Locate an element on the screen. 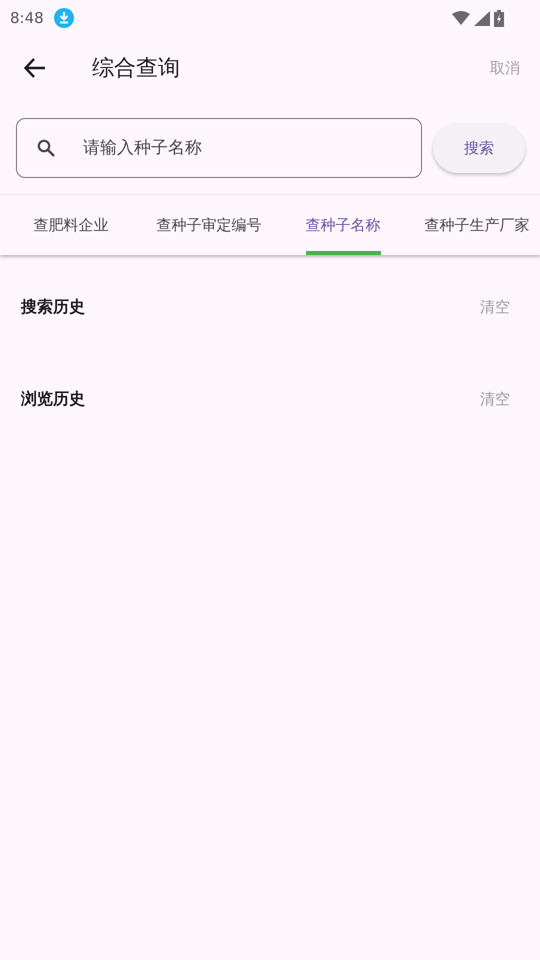 The height and width of the screenshot is (960, 540). page-title: 综合查询 is located at coordinates (136, 69).